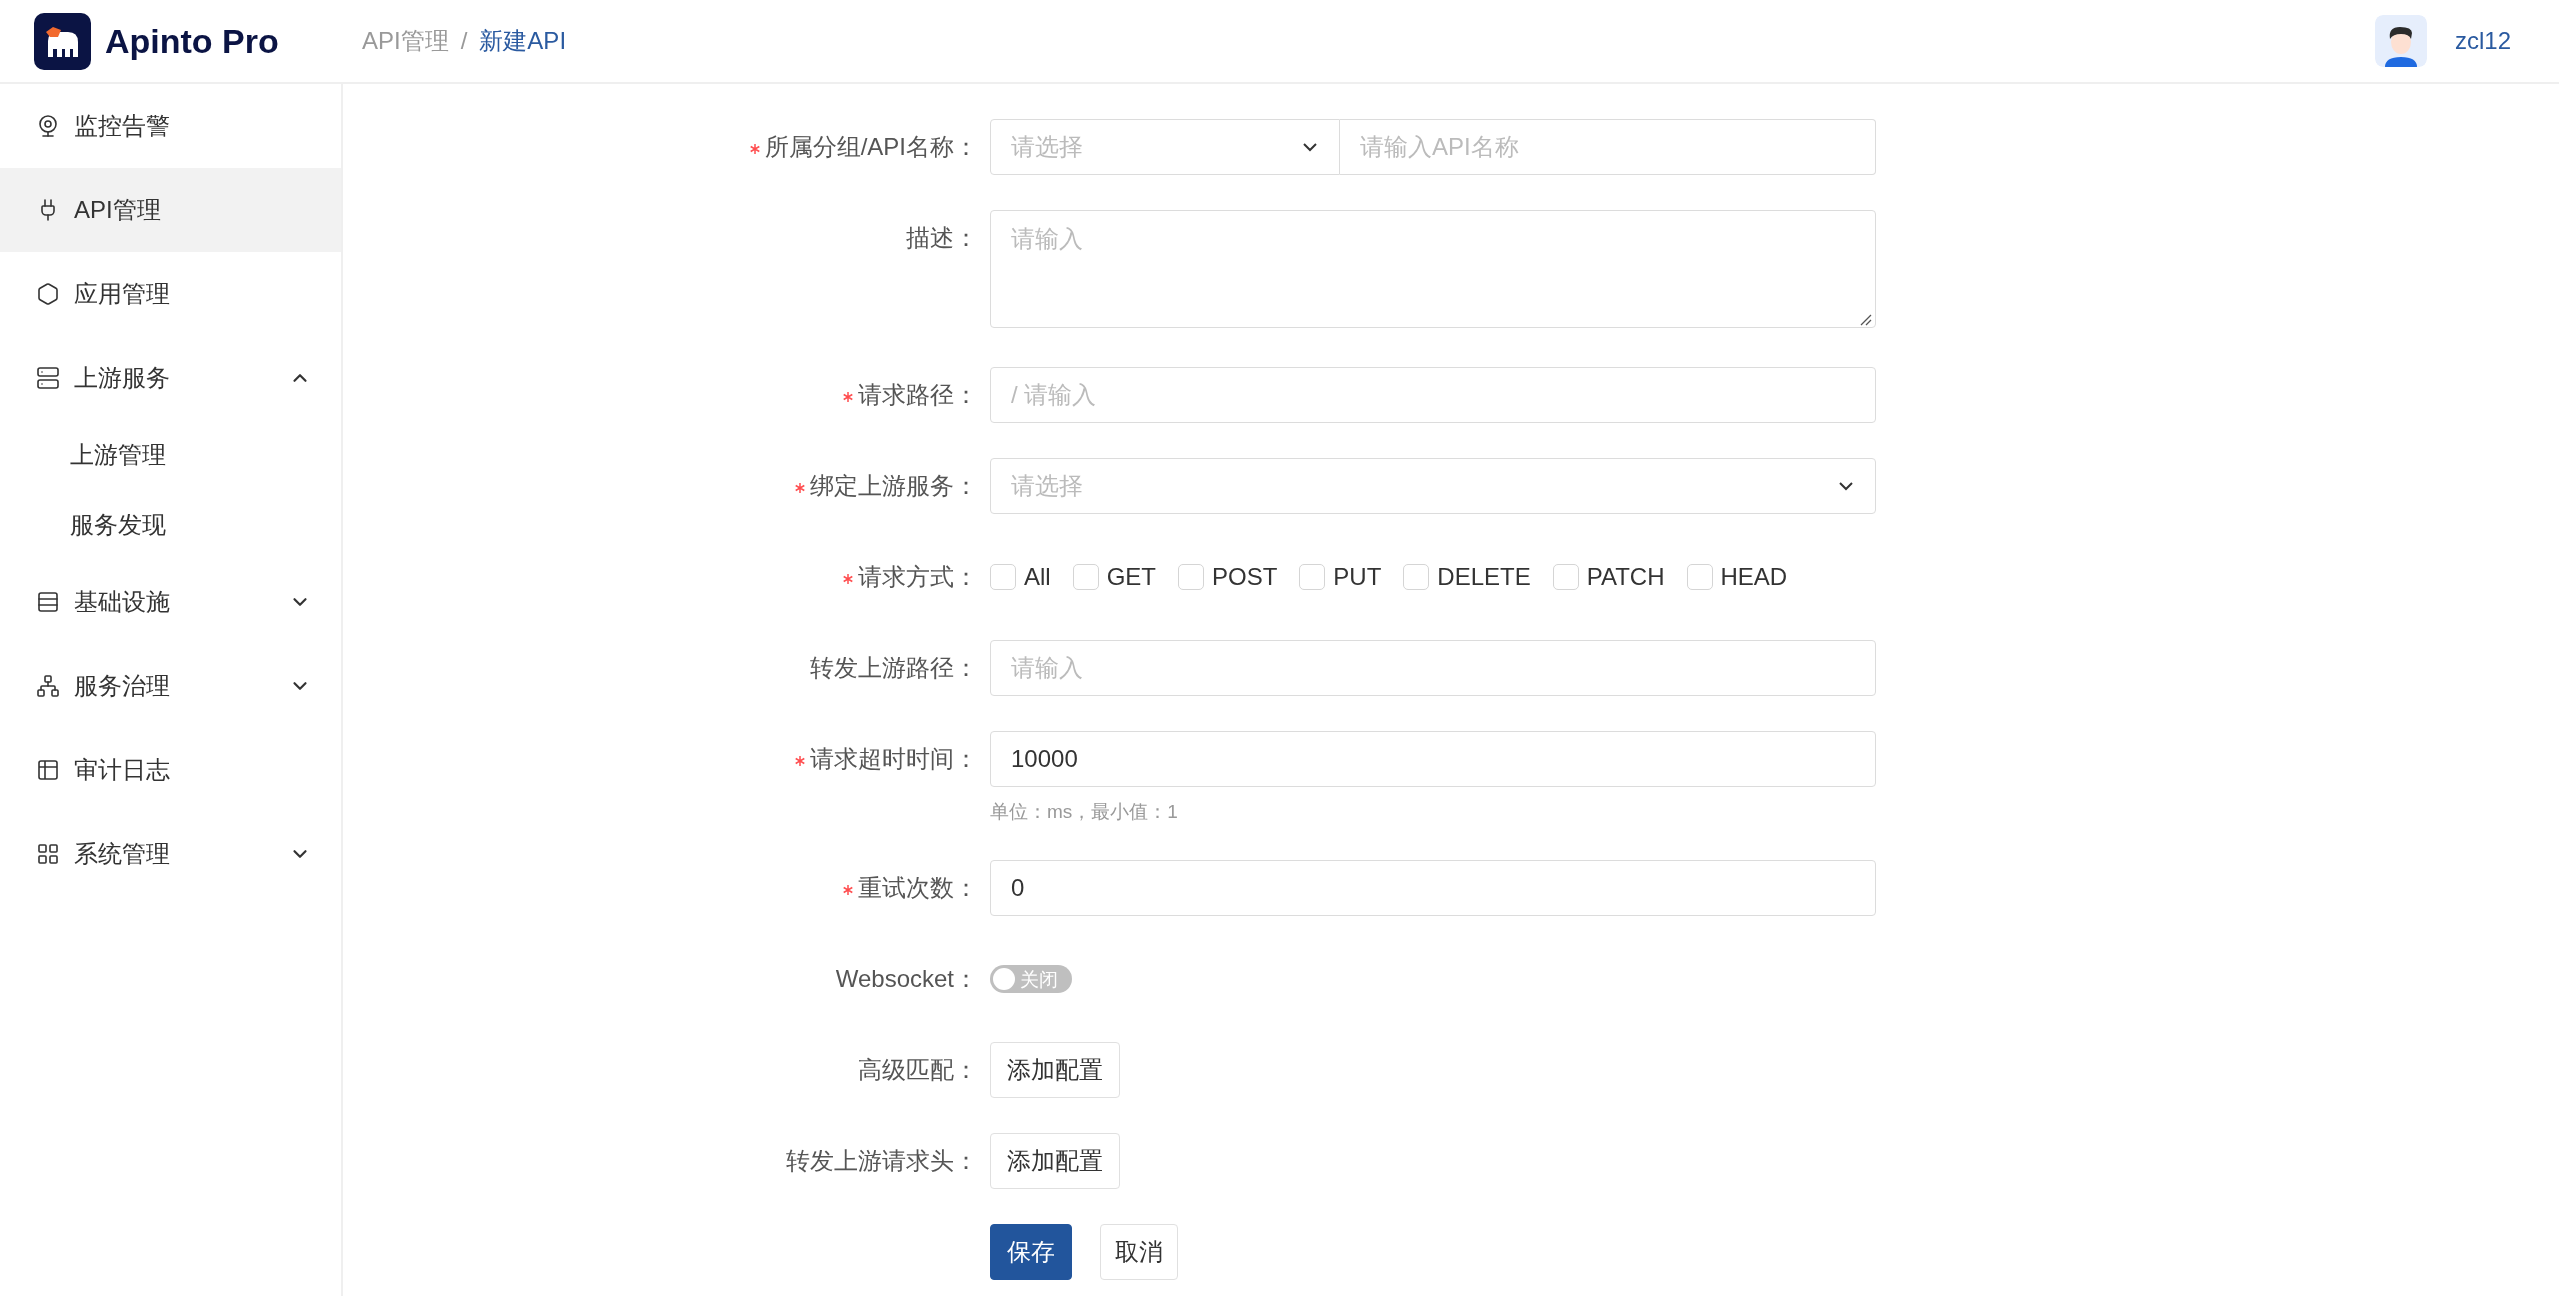  I want to click on field-label: 重试次数：, so click(918, 888).